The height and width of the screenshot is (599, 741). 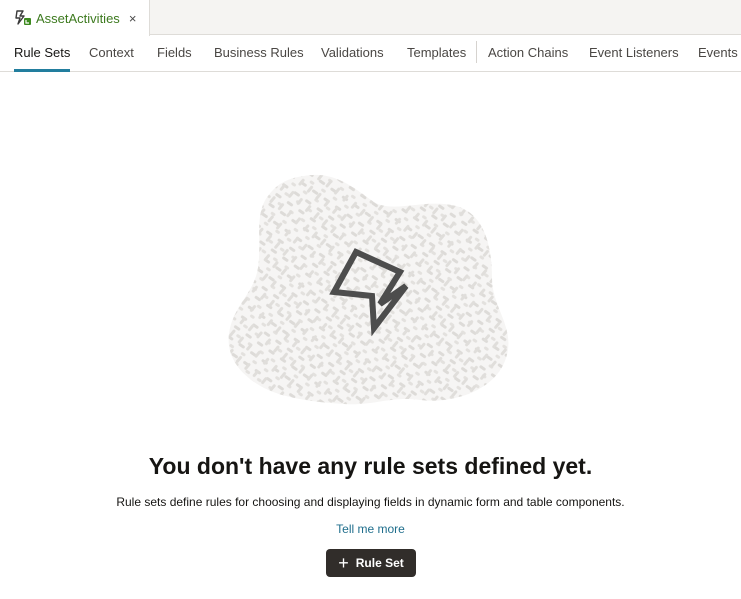 What do you see at coordinates (133, 18) in the screenshot?
I see `close-icon: ×` at bounding box center [133, 18].